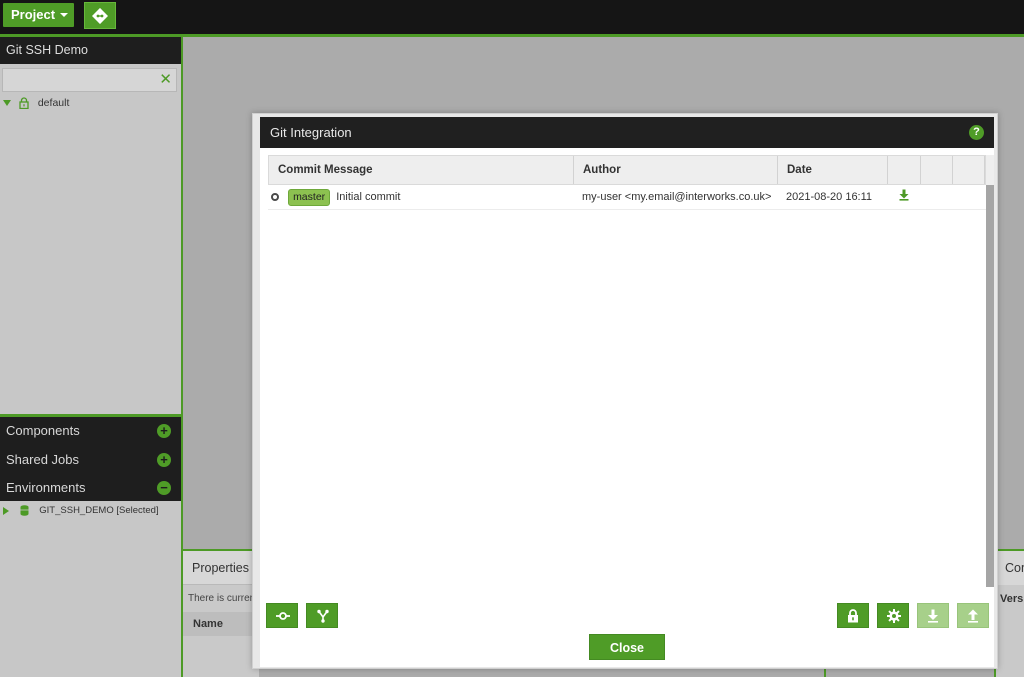 The image size is (1024, 677). I want to click on properties-panel: Properties There is current Name, so click(221, 613).